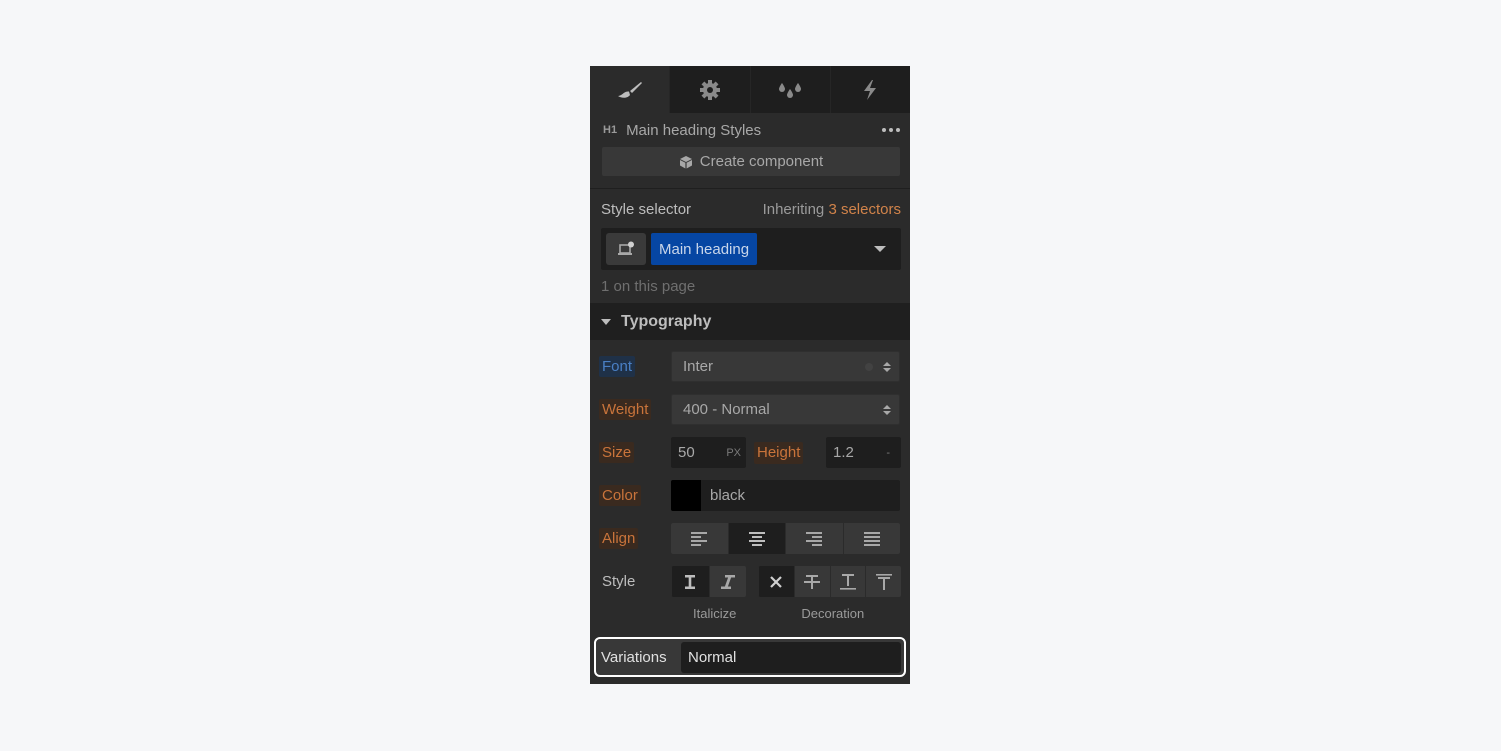 The height and width of the screenshot is (751, 1501). Describe the element at coordinates (888, 453) in the screenshot. I see `height-unit-selector: -` at that location.